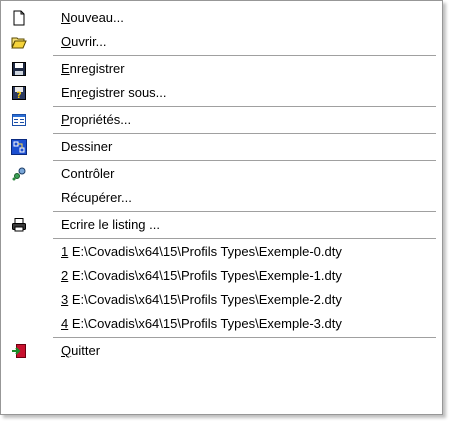 The width and height of the screenshot is (449, 421). Describe the element at coordinates (81, 350) in the screenshot. I see `menu-item-label: Quitter` at that location.